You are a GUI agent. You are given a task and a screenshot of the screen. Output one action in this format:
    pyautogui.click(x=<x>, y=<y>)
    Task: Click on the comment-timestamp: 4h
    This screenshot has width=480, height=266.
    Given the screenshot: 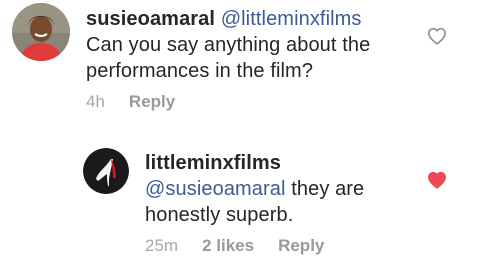 What is the action you would take?
    pyautogui.click(x=95, y=101)
    